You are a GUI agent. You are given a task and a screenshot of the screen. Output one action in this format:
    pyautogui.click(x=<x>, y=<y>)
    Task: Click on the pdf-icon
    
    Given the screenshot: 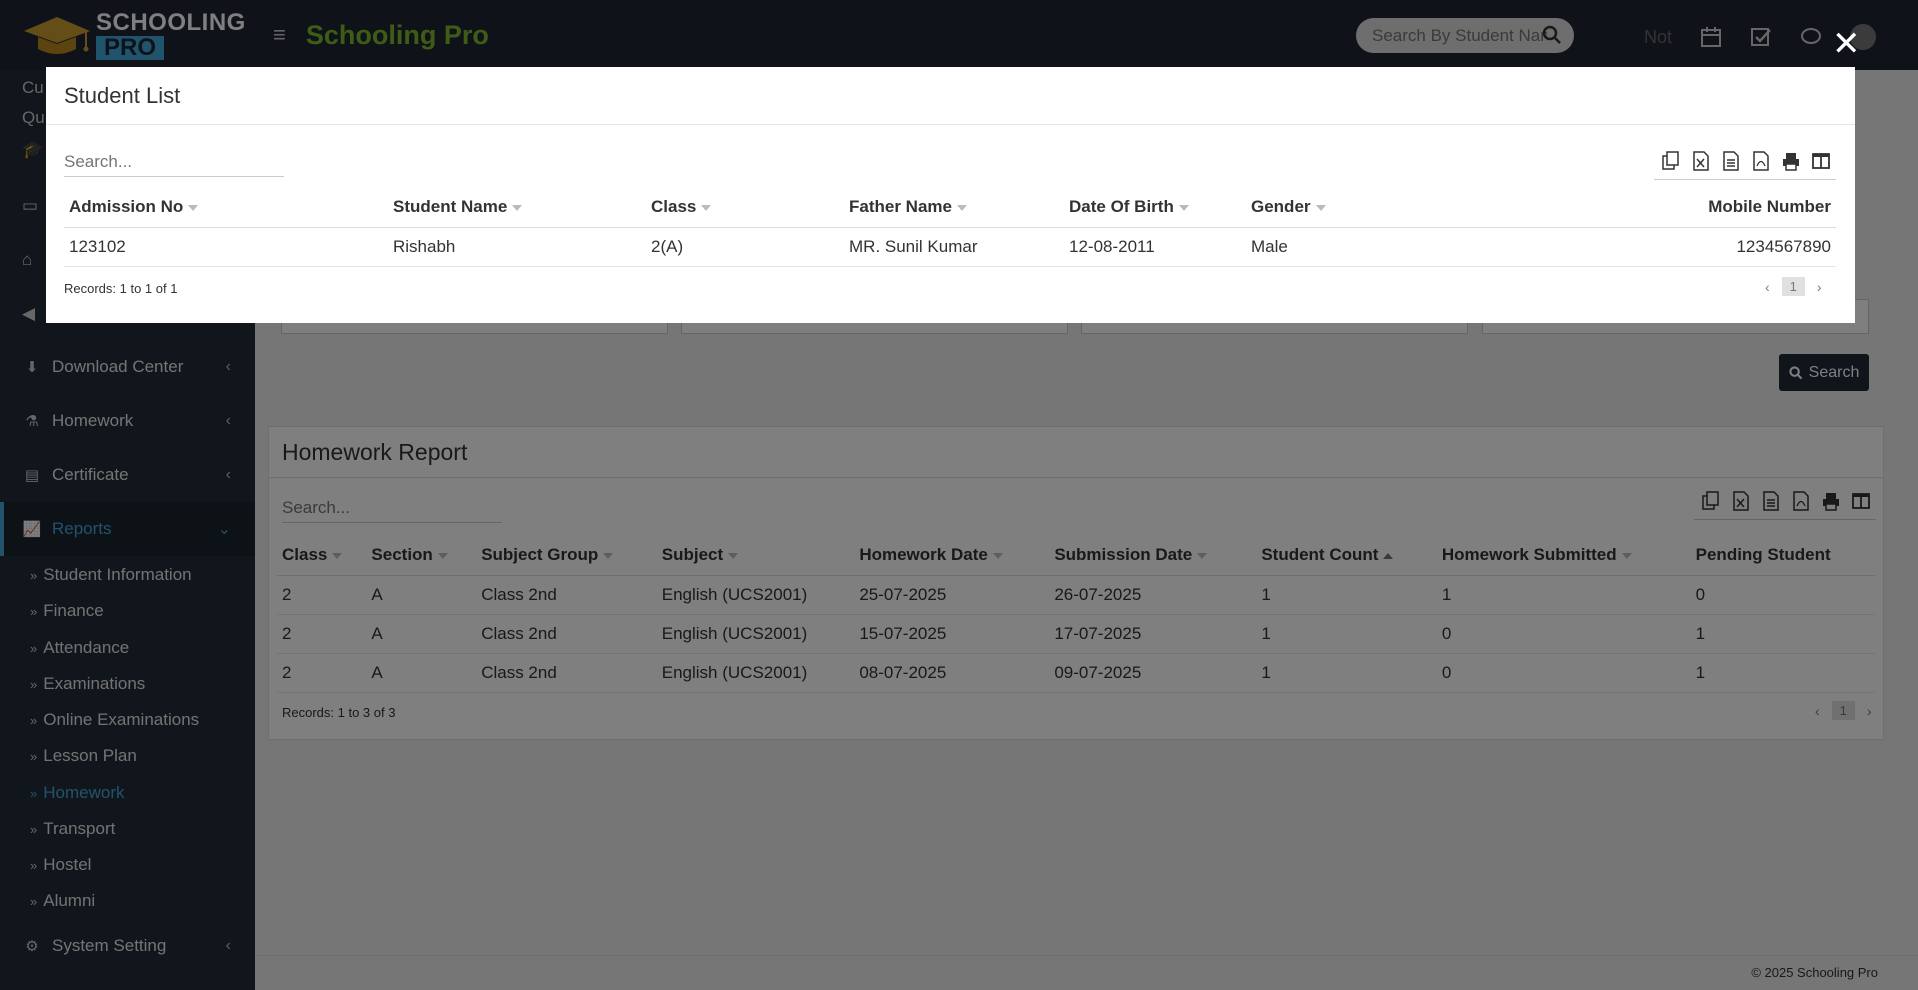 What is the action you would take?
    pyautogui.click(x=1761, y=161)
    